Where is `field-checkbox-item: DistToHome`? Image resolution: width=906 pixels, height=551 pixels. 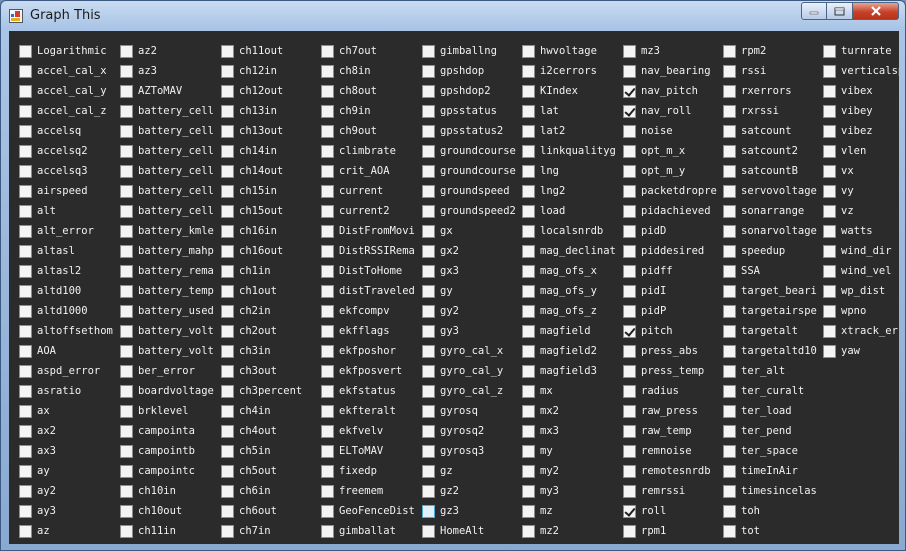 field-checkbox-item: DistToHome is located at coordinates (371, 271).